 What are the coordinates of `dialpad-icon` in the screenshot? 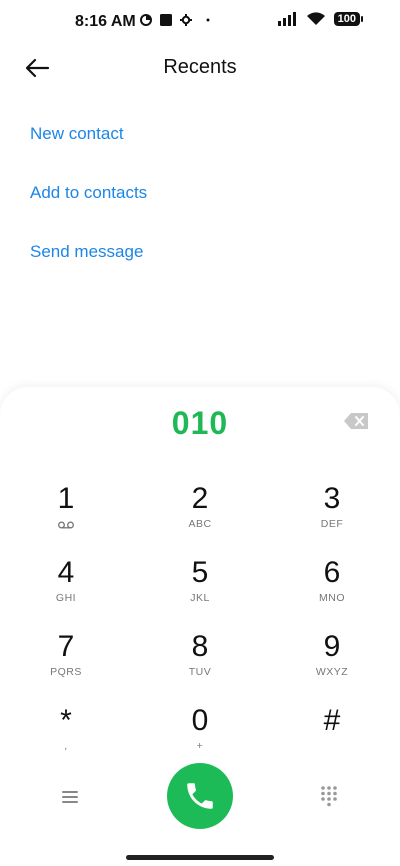 It's located at (329, 796).